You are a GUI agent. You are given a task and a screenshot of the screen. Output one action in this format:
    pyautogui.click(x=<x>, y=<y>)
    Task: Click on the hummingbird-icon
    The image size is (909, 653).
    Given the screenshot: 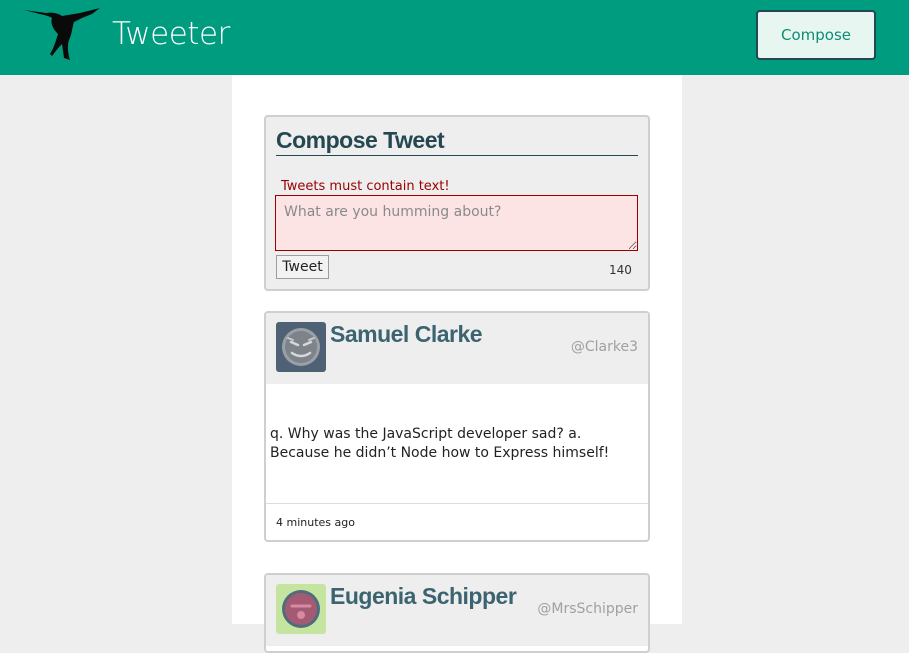 What is the action you would take?
    pyautogui.click(x=62, y=34)
    